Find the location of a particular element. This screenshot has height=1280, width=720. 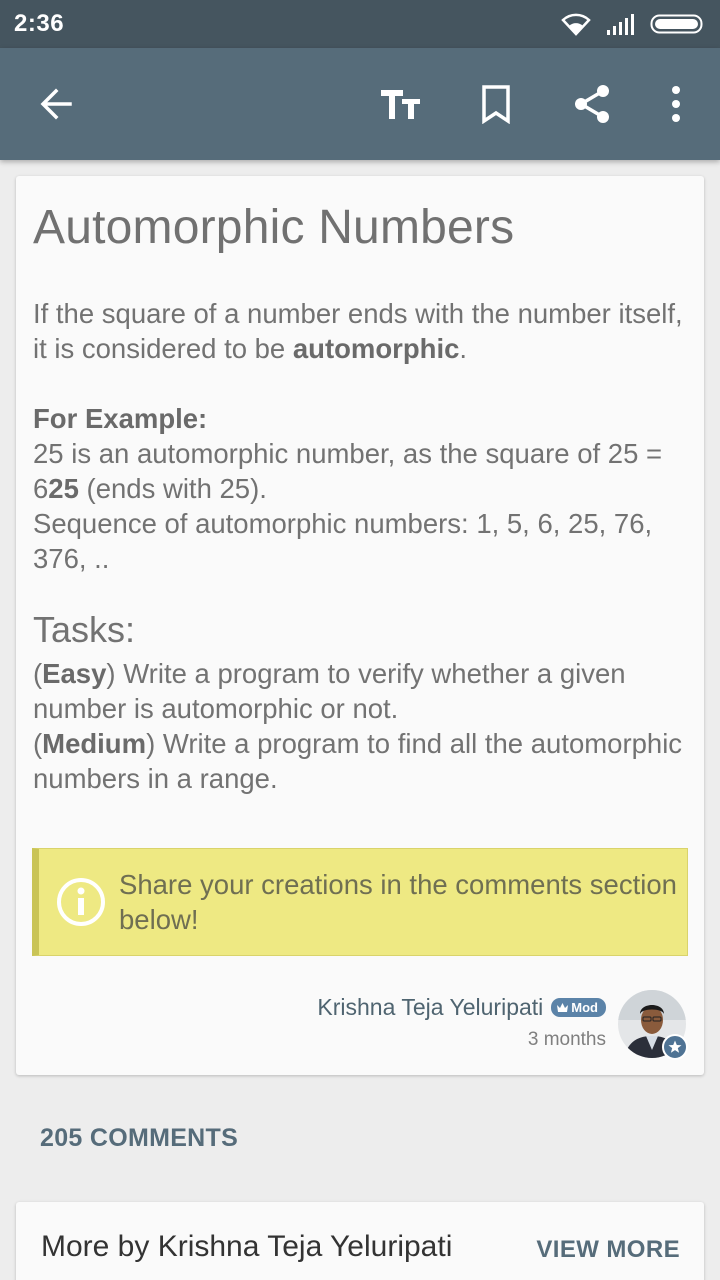

mod-badge: Mod is located at coordinates (578, 1007).